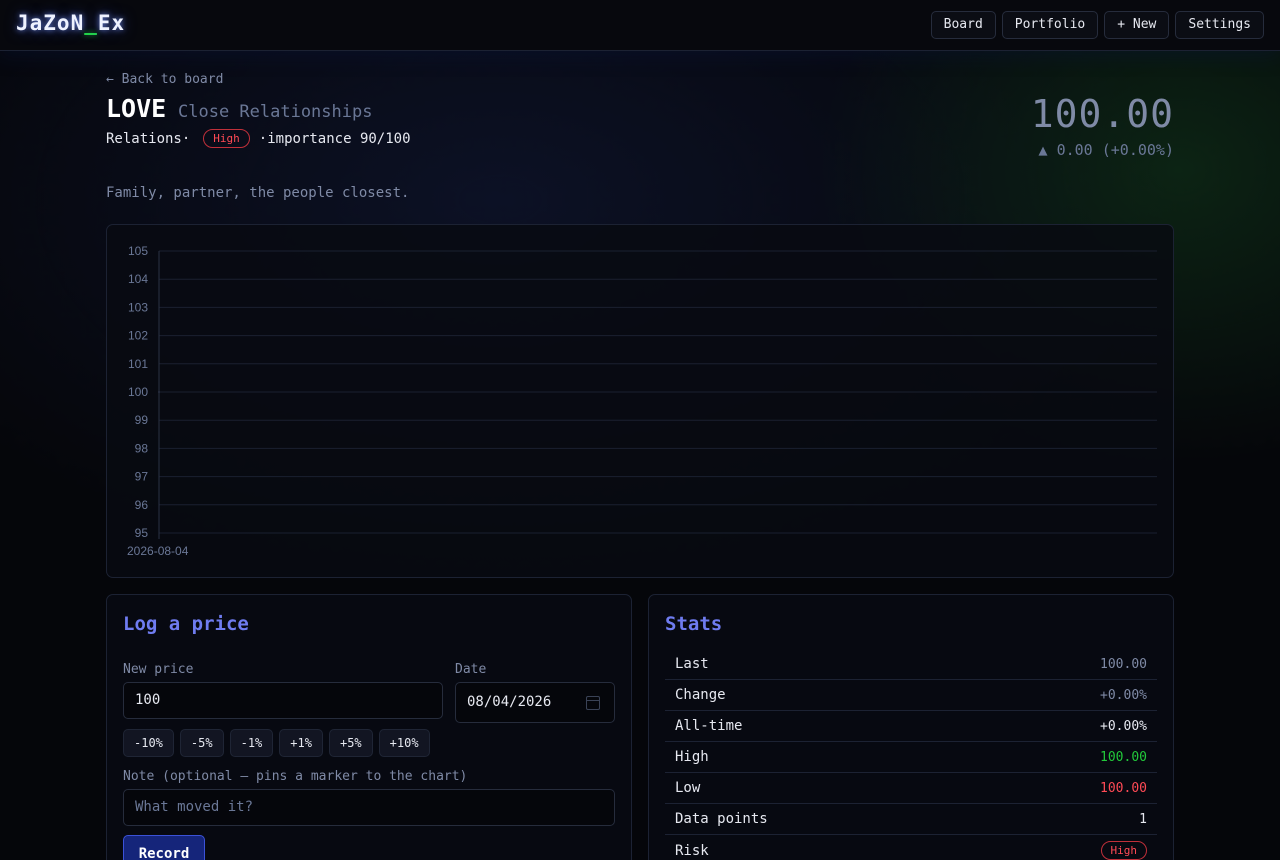 The width and height of the screenshot is (1280, 860). Describe the element at coordinates (1102, 114) in the screenshot. I see `current-price: 100.00` at that location.